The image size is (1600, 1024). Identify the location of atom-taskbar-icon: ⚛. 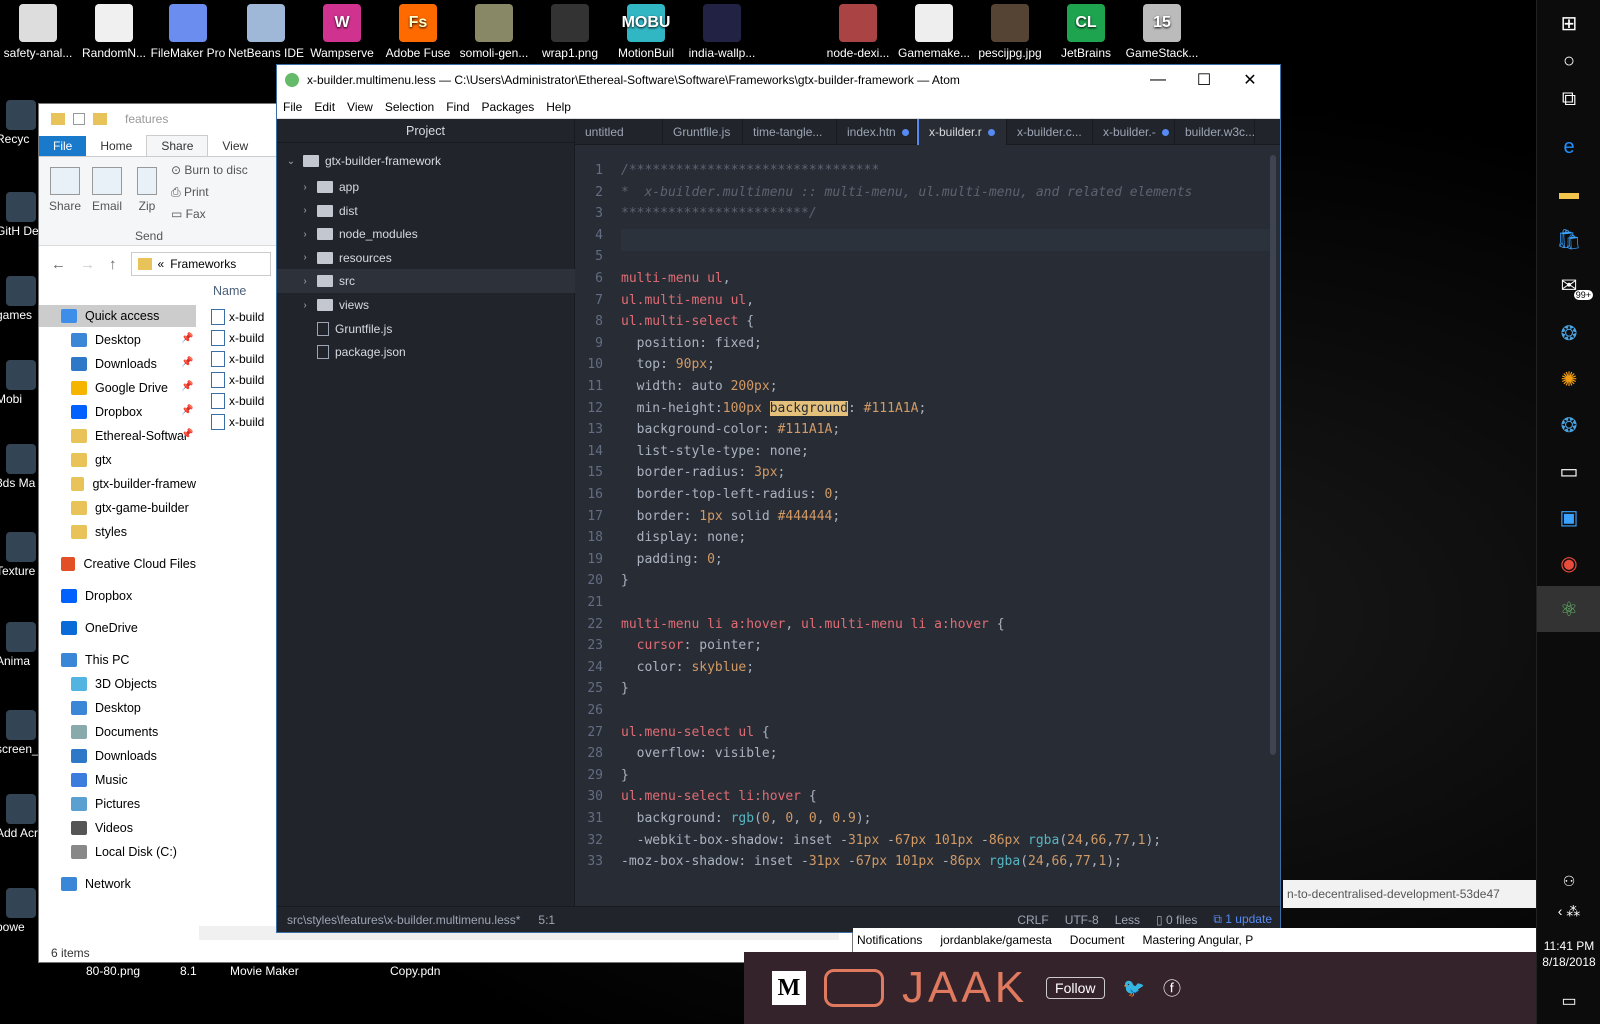
(1568, 609).